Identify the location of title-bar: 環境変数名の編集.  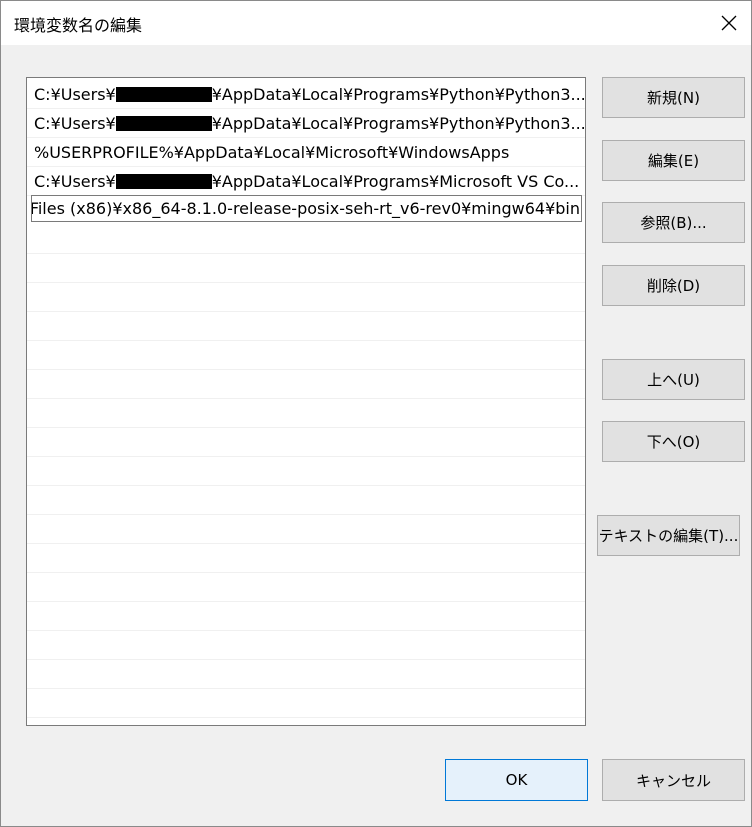
(376, 22).